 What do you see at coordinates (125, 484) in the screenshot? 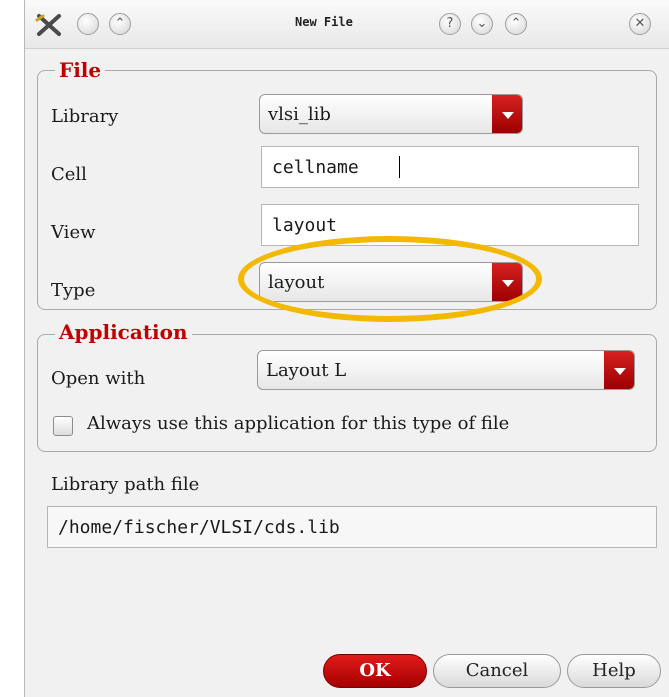
I see `library-path-label: Library path file` at bounding box center [125, 484].